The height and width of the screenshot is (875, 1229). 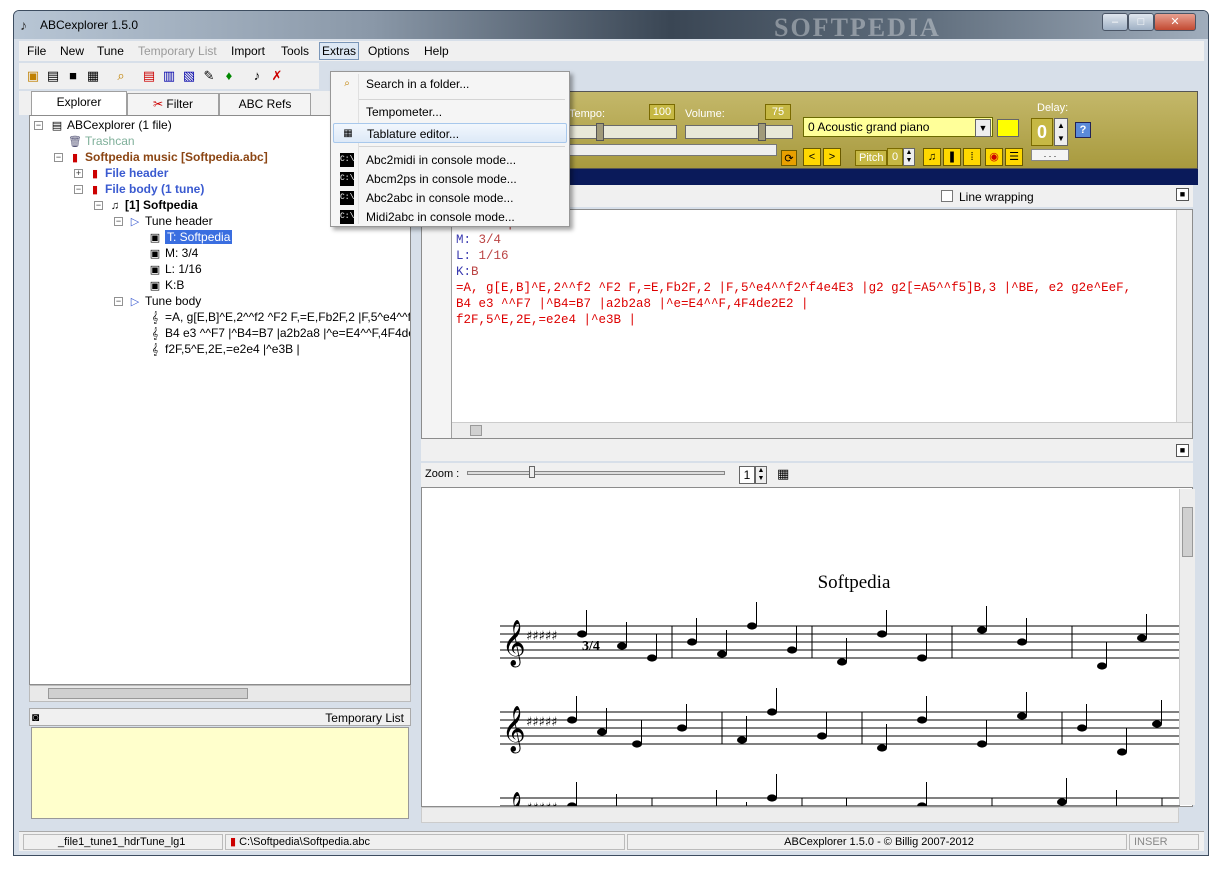 I want to click on search-folder-icon: ⌕, so click(x=121, y=76).